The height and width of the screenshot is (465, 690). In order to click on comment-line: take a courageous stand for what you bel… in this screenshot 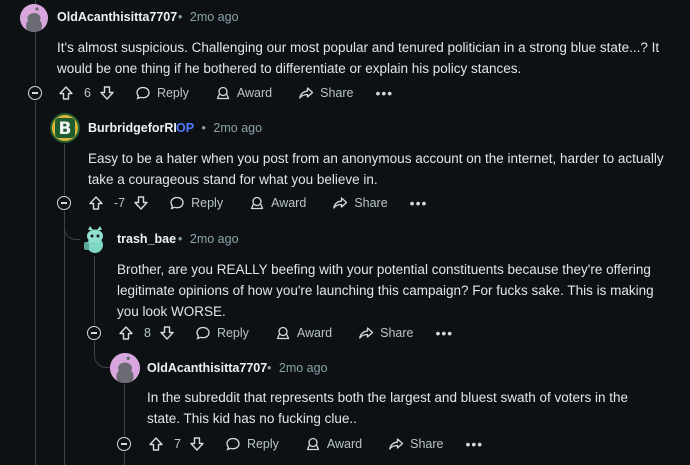, I will do `click(233, 179)`.